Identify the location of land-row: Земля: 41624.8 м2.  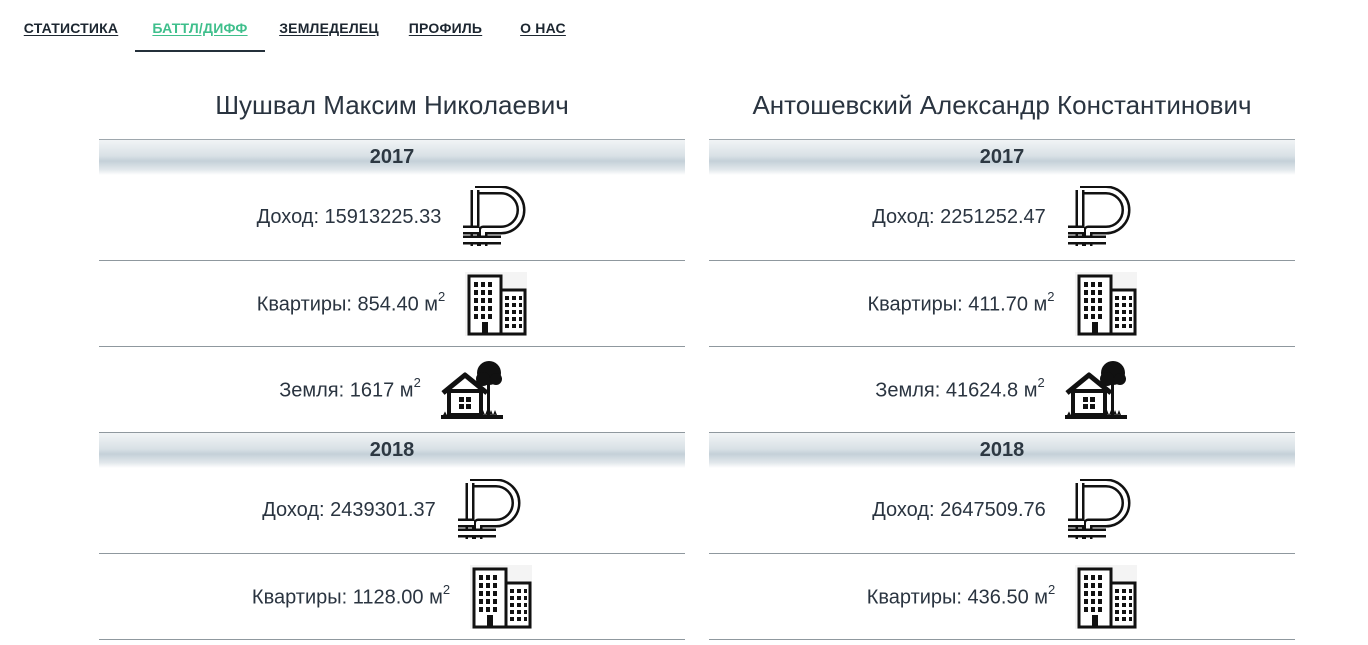
(1002, 390).